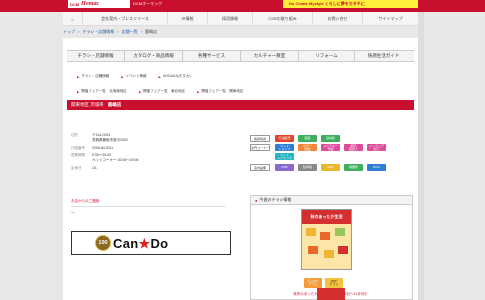  I want to click on subnav-label: イベント情報, so click(136, 76).